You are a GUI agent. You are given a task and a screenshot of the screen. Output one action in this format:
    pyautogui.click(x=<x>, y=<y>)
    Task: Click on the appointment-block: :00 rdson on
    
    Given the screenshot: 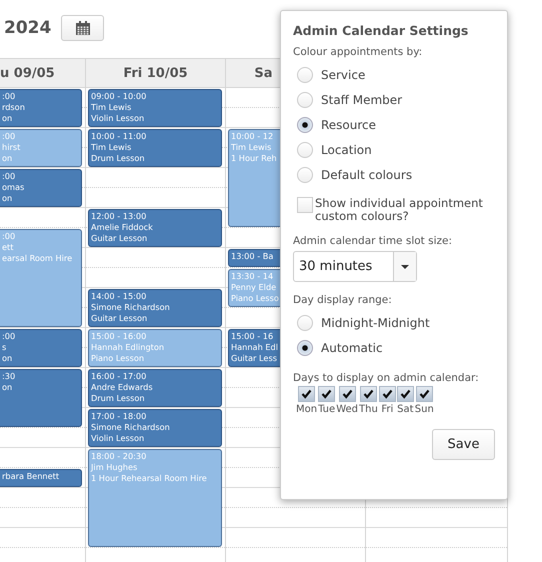 What is the action you would take?
    pyautogui.click(x=41, y=108)
    